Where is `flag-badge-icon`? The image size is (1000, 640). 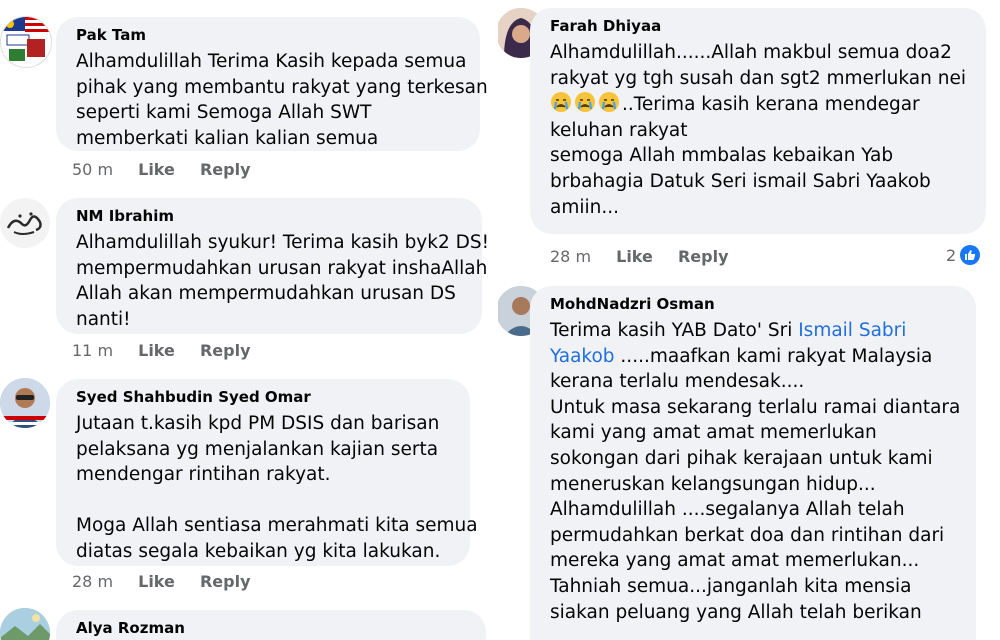
flag-badge-icon is located at coordinates (26, 42).